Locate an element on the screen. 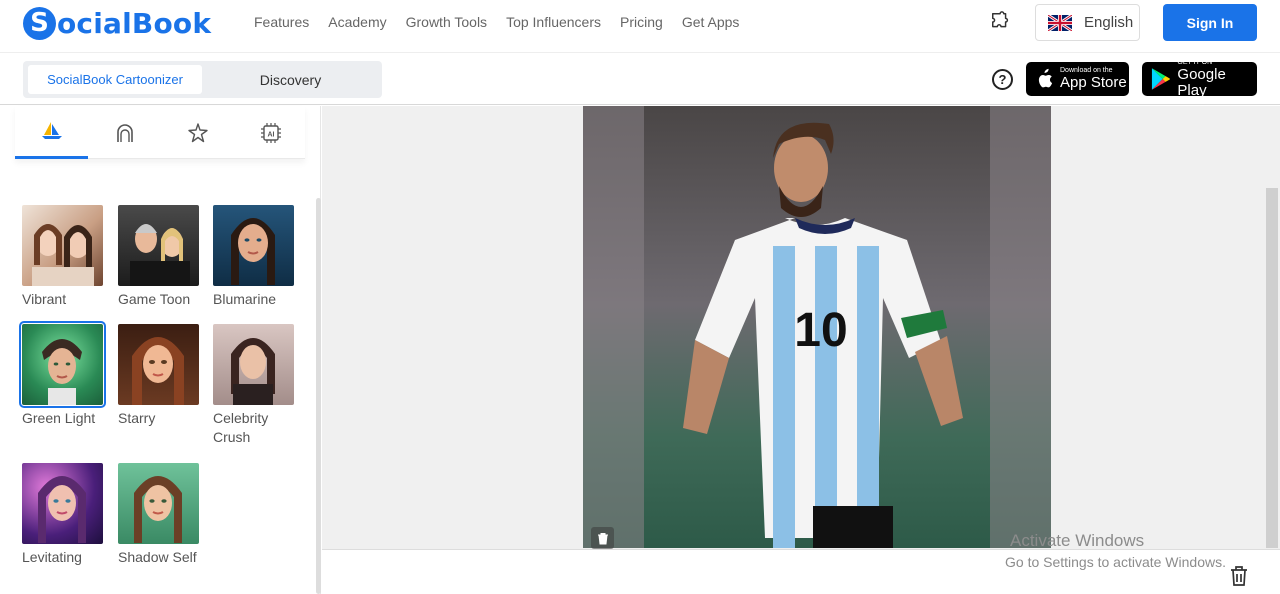 This screenshot has height=594, width=1280. category-tabs: AI is located at coordinates (160, 132).